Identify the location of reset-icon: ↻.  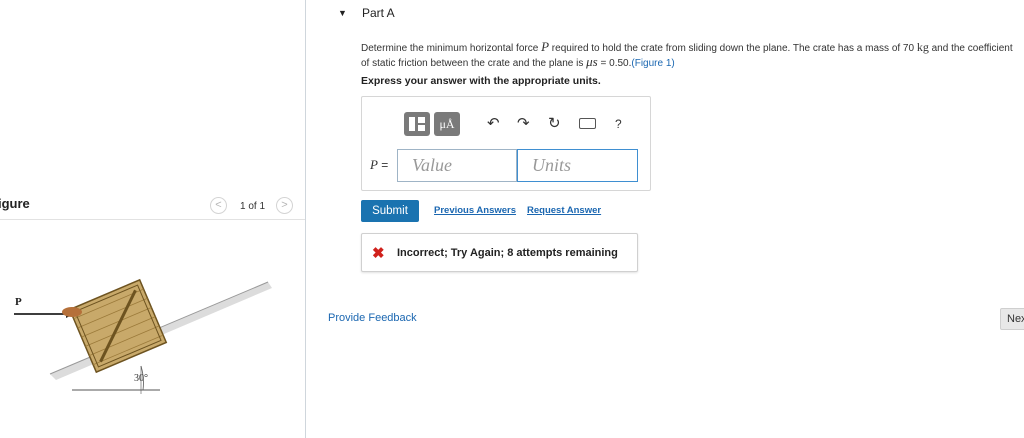
(554, 124).